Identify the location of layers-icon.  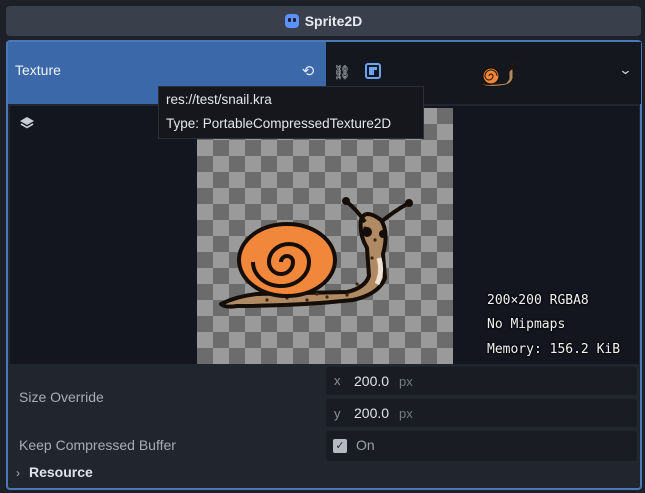
(27, 123).